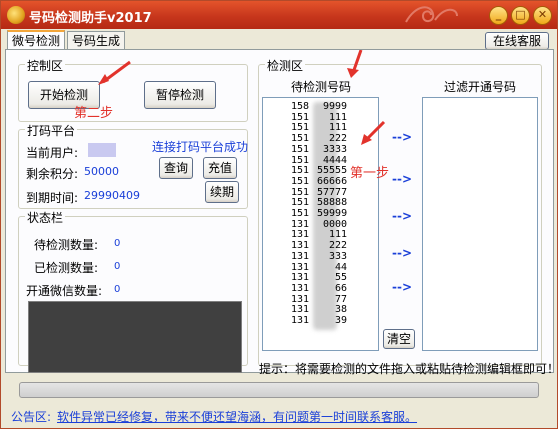 The height and width of the screenshot is (429, 558). What do you see at coordinates (90, 18) in the screenshot?
I see `window-title: 号码检测助手v2017` at bounding box center [90, 18].